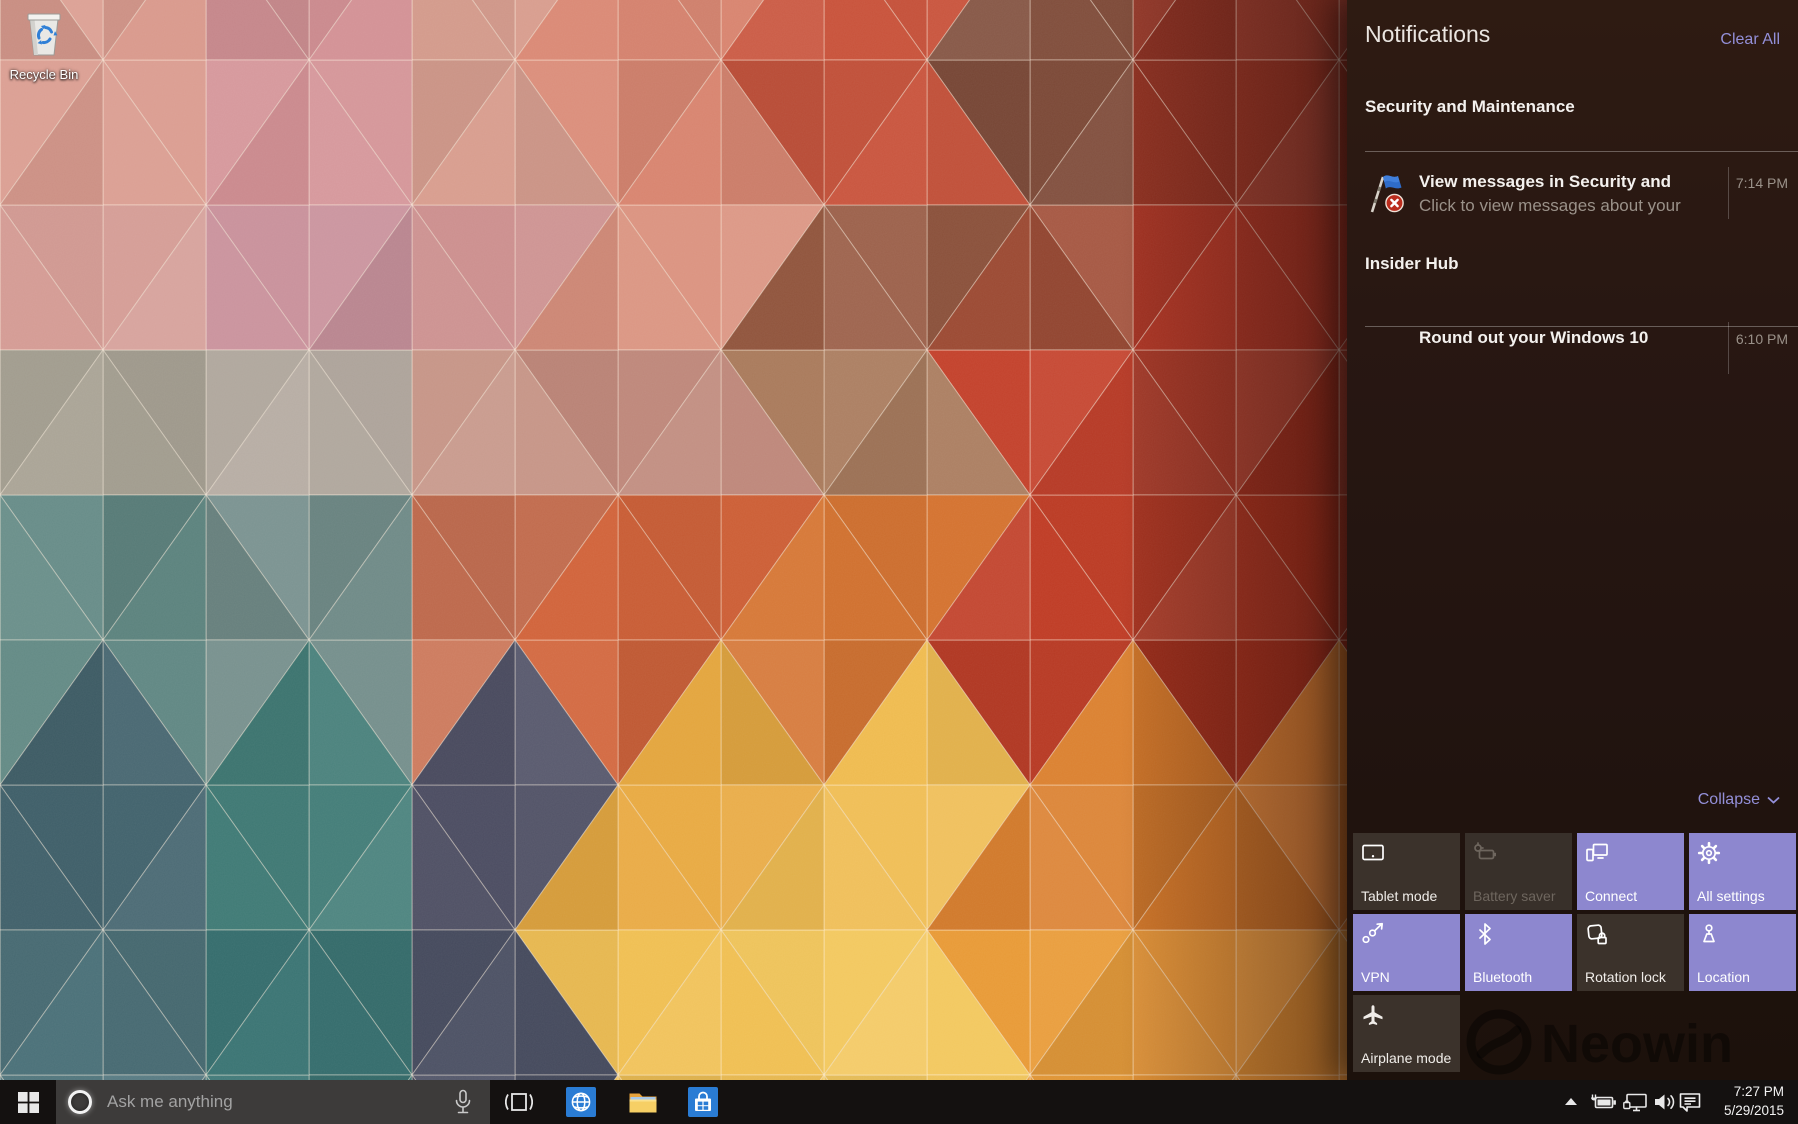  I want to click on quick-action-bluetooth: Bluetooth, so click(1518, 952).